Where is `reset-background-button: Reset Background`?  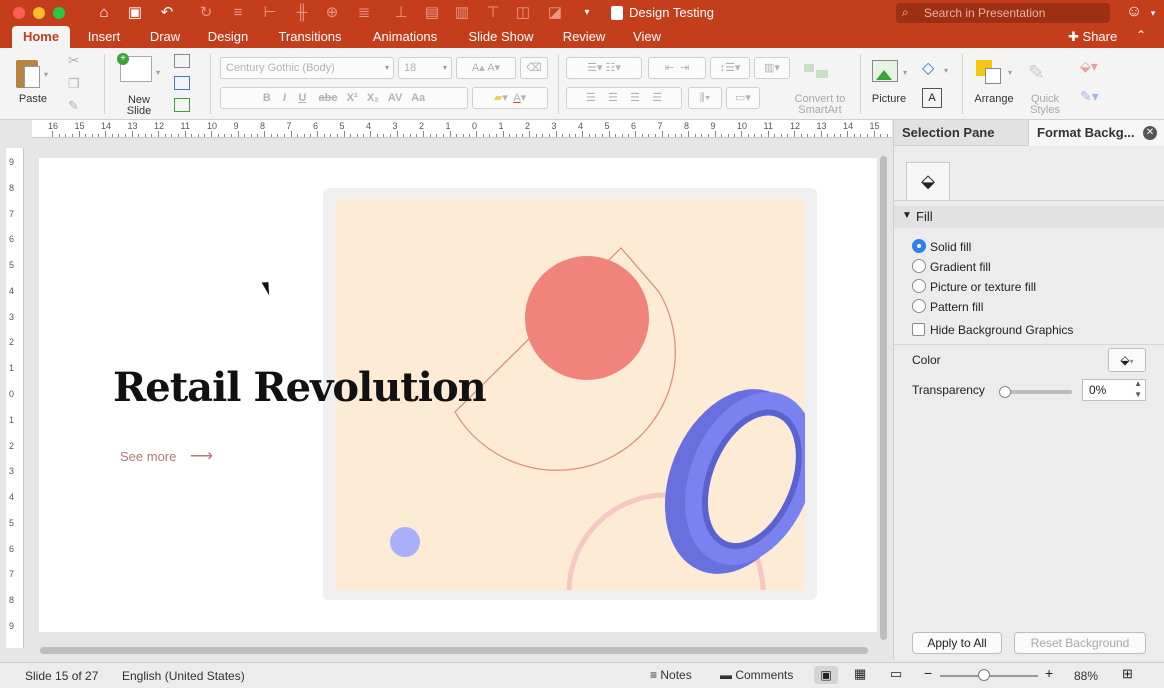
reset-background-button: Reset Background is located at coordinates (1080, 643).